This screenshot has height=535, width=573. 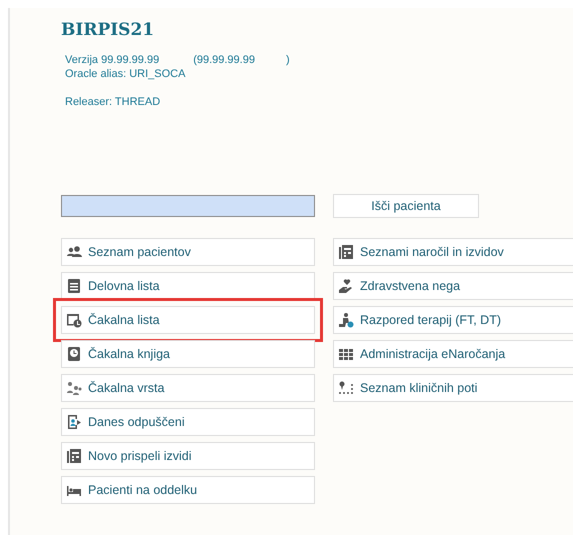 I want to click on menu-button: Pacienti na oddelku, so click(x=188, y=490).